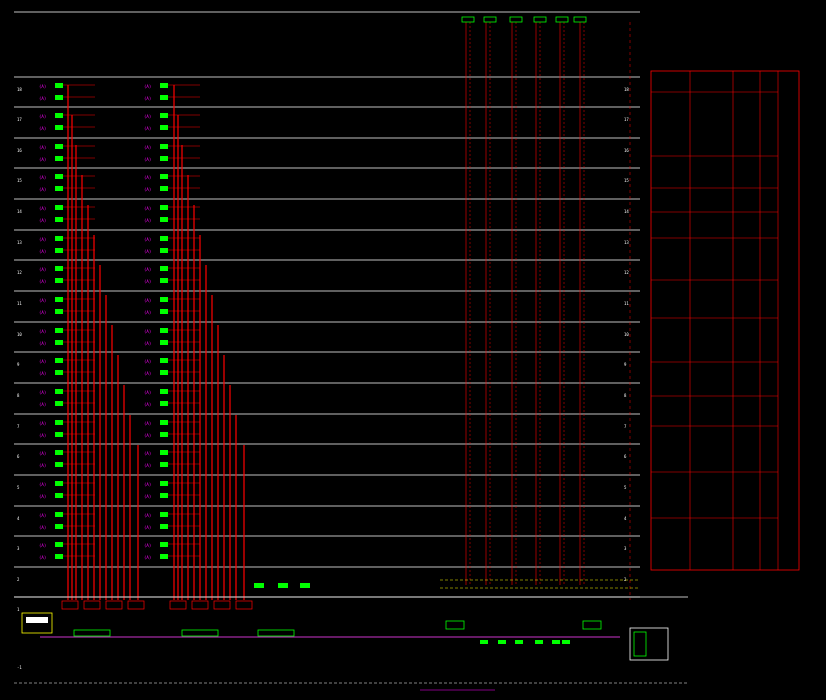 Image resolution: width=826 pixels, height=700 pixels. What do you see at coordinates (19, 89) in the screenshot?
I see `floor-label-left: 18` at bounding box center [19, 89].